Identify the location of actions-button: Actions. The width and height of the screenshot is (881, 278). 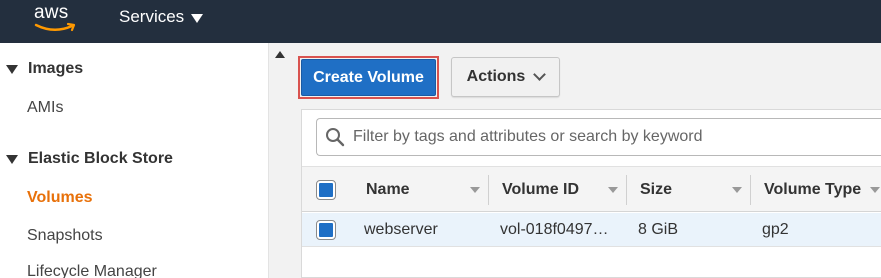
(505, 77).